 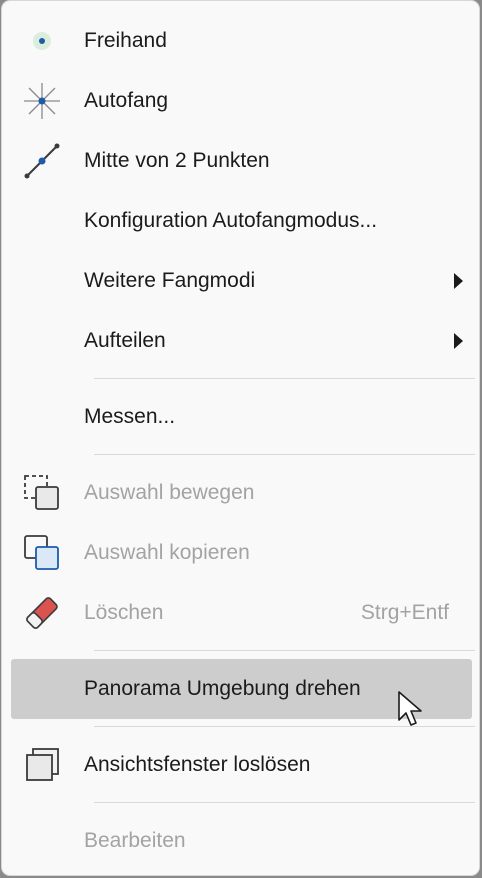 What do you see at coordinates (410, 708) in the screenshot?
I see `mouse-pointer-icon` at bounding box center [410, 708].